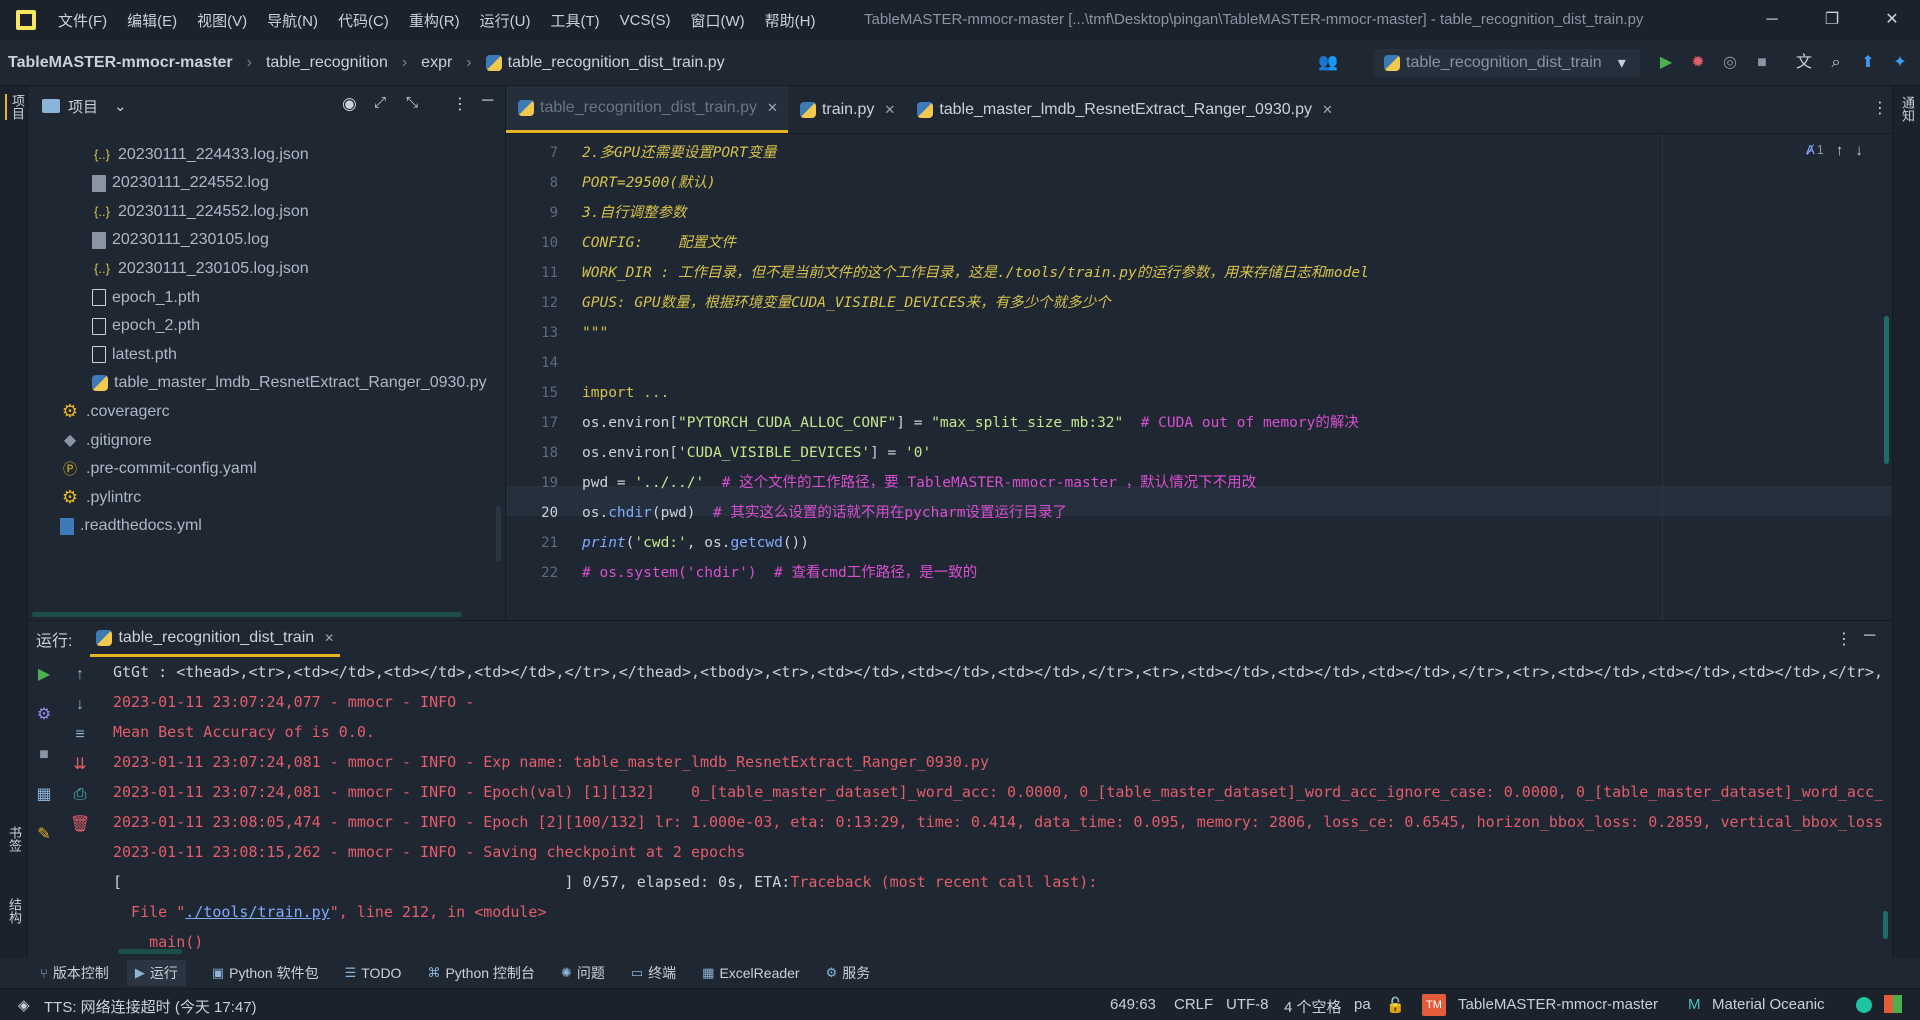  I want to click on menu-vcs: VCS(S), so click(645, 20).